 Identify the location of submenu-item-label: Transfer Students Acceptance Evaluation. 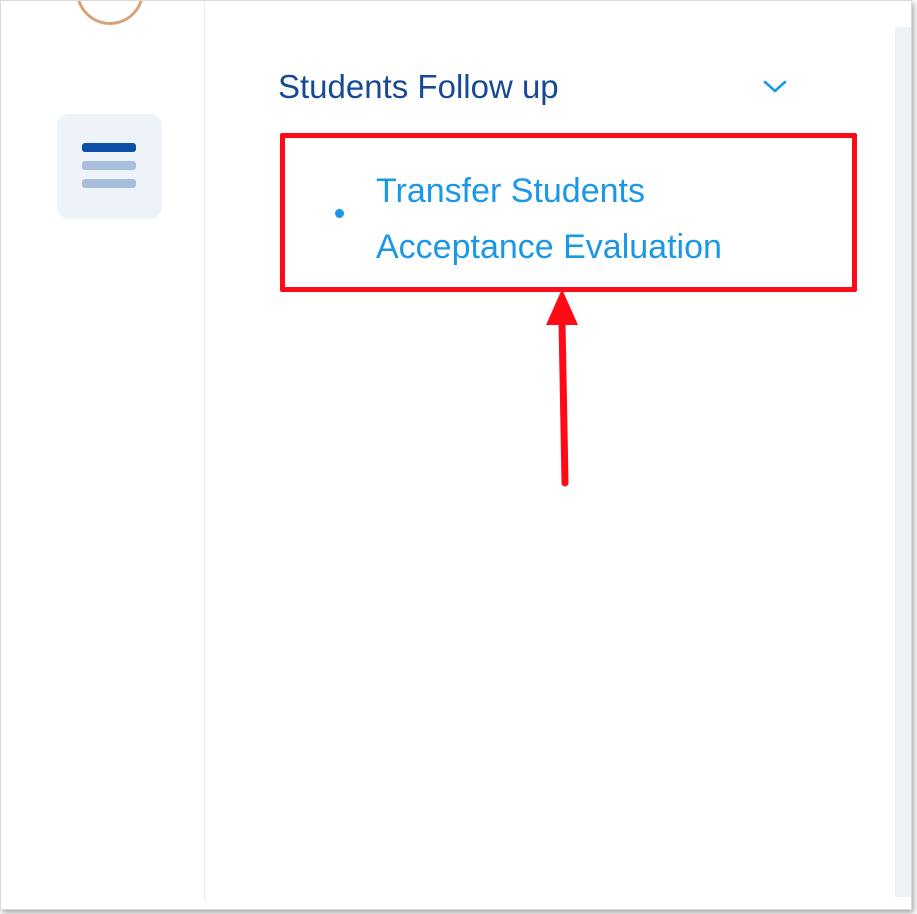
(586, 219).